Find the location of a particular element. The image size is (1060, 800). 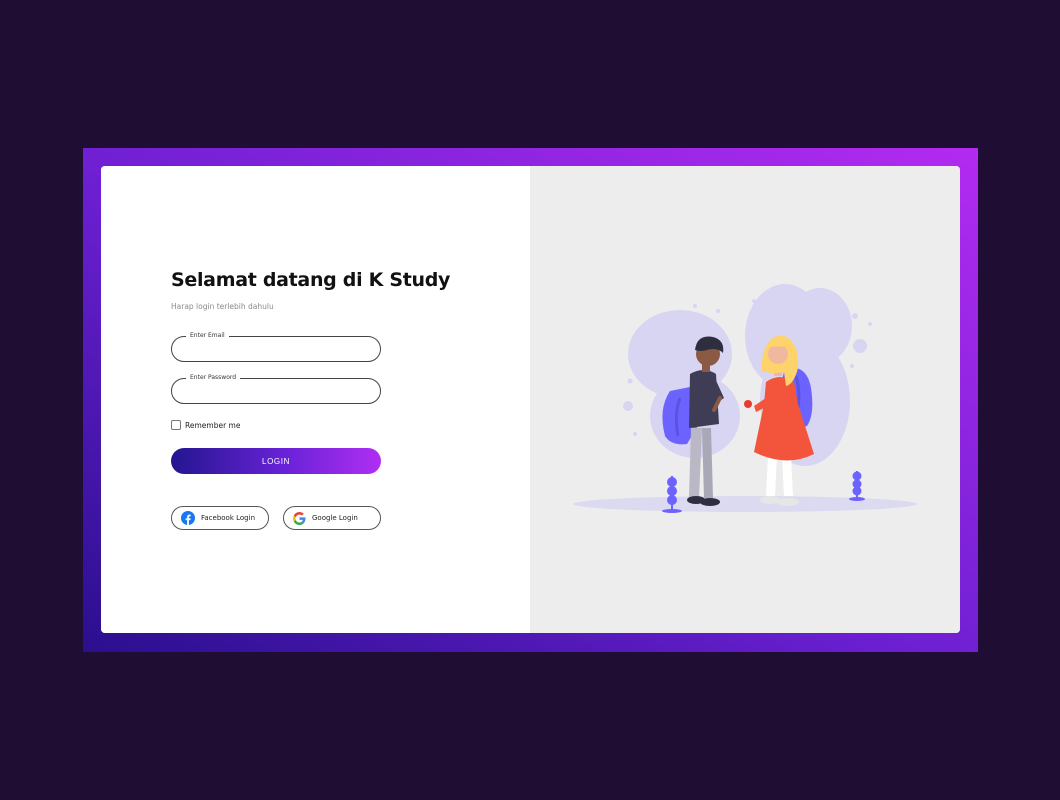

facebook-icon is located at coordinates (188, 518).